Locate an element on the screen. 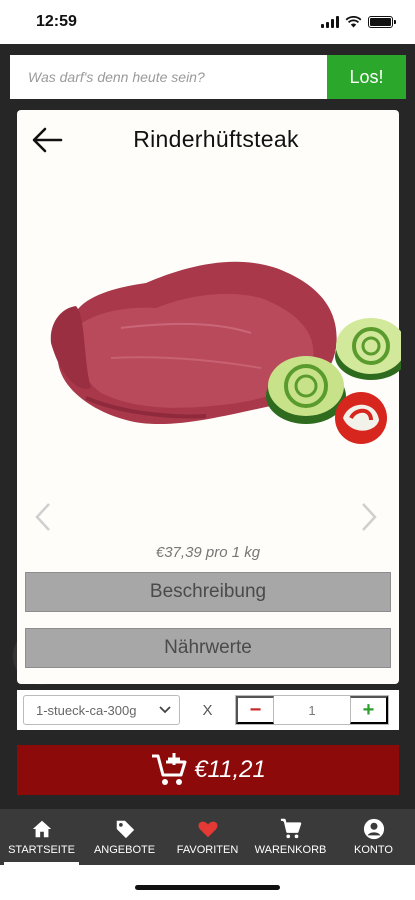 The height and width of the screenshot is (900, 415). home-indicator is located at coordinates (207, 887).